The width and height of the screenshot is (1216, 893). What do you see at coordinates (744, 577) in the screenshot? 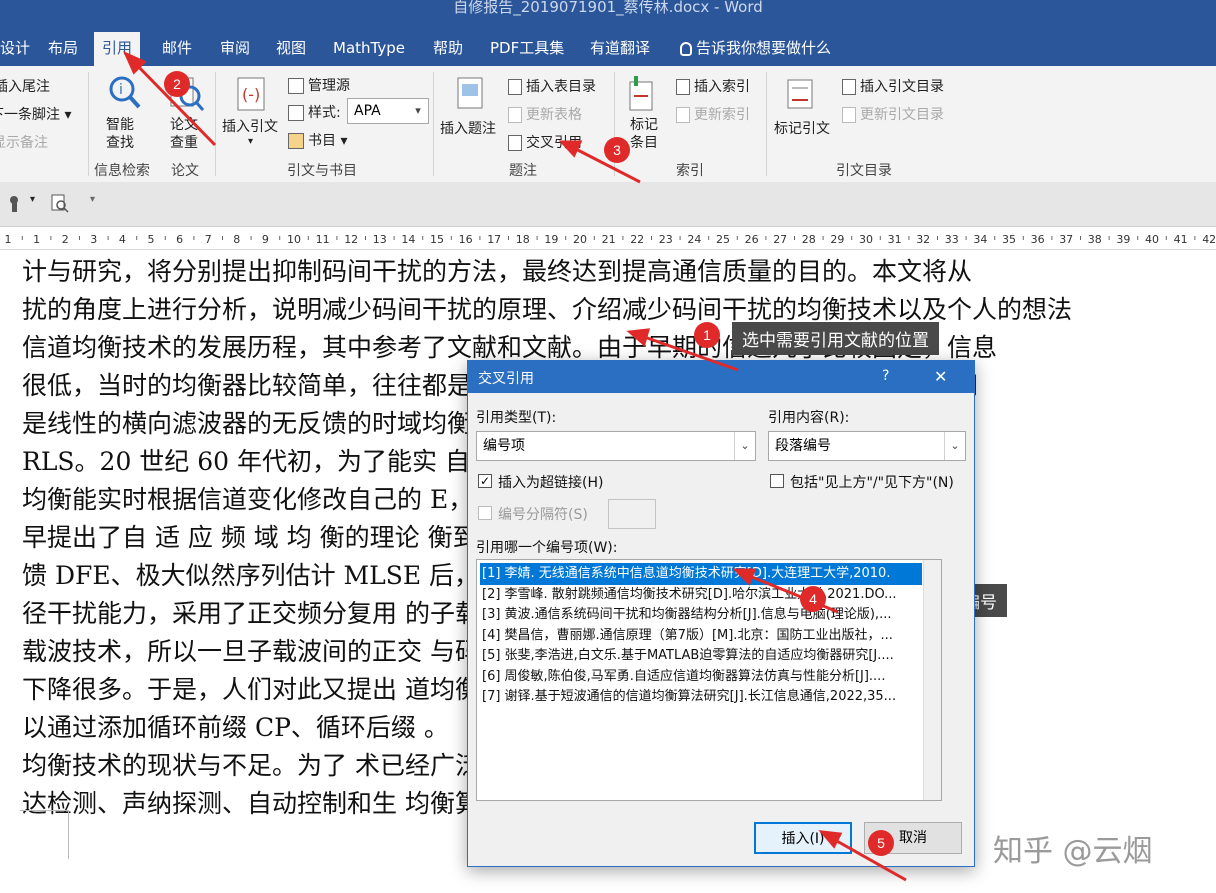
I see `arrow-4-head` at bounding box center [744, 577].